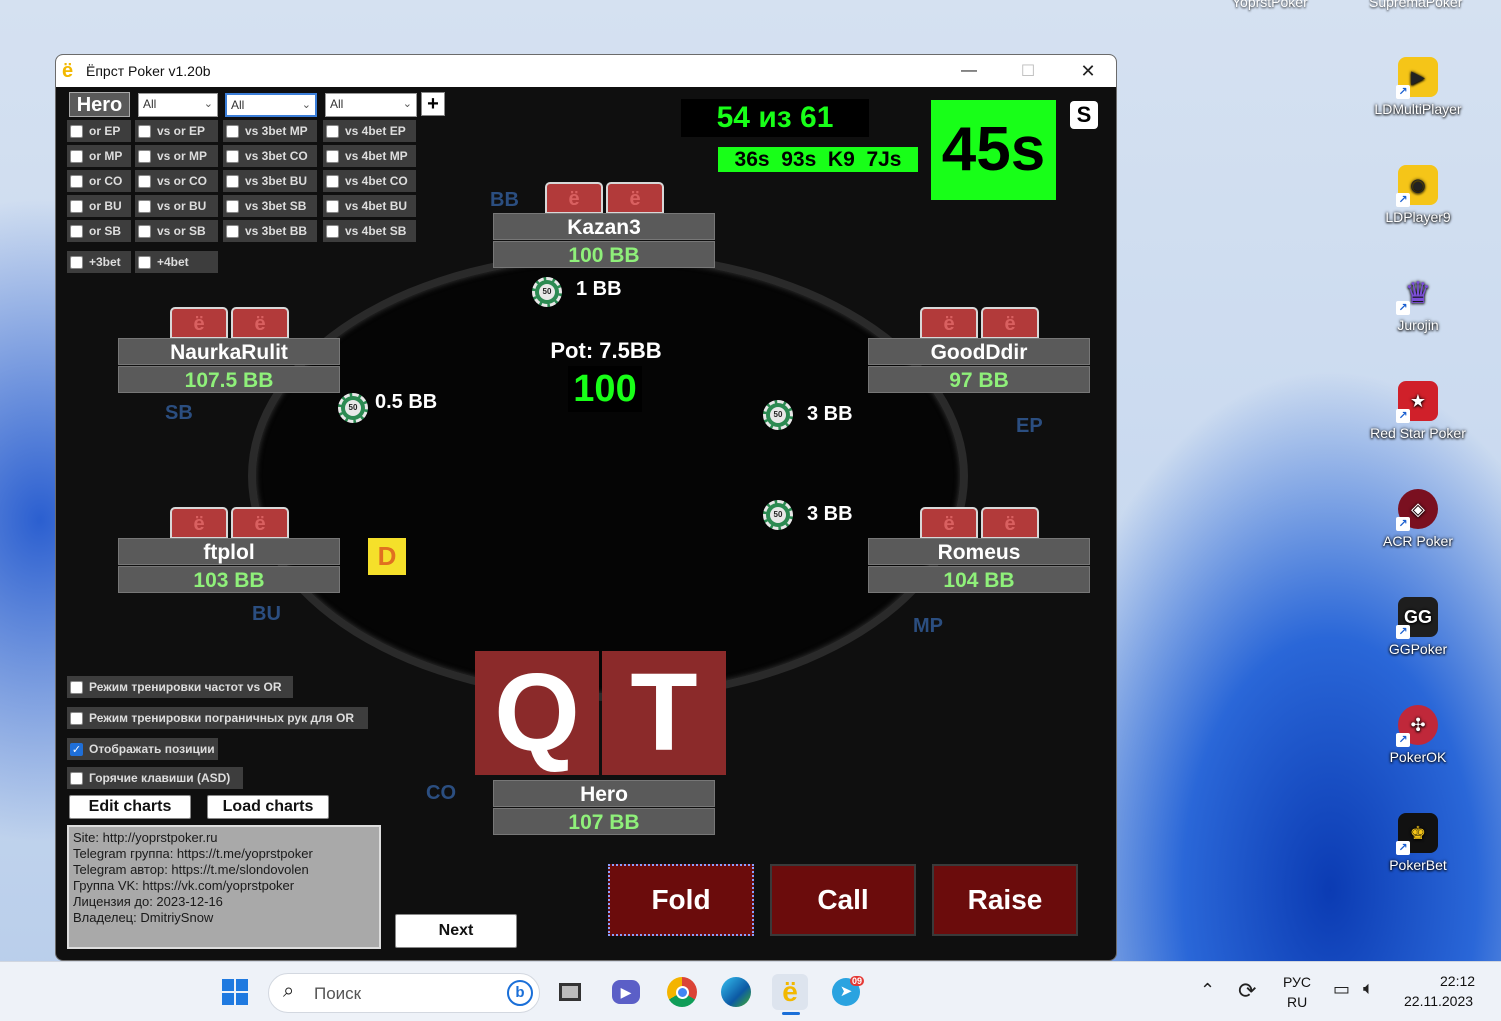  Describe the element at coordinates (130, 807) in the screenshot. I see `edit-charts-button: Edit charts` at that location.